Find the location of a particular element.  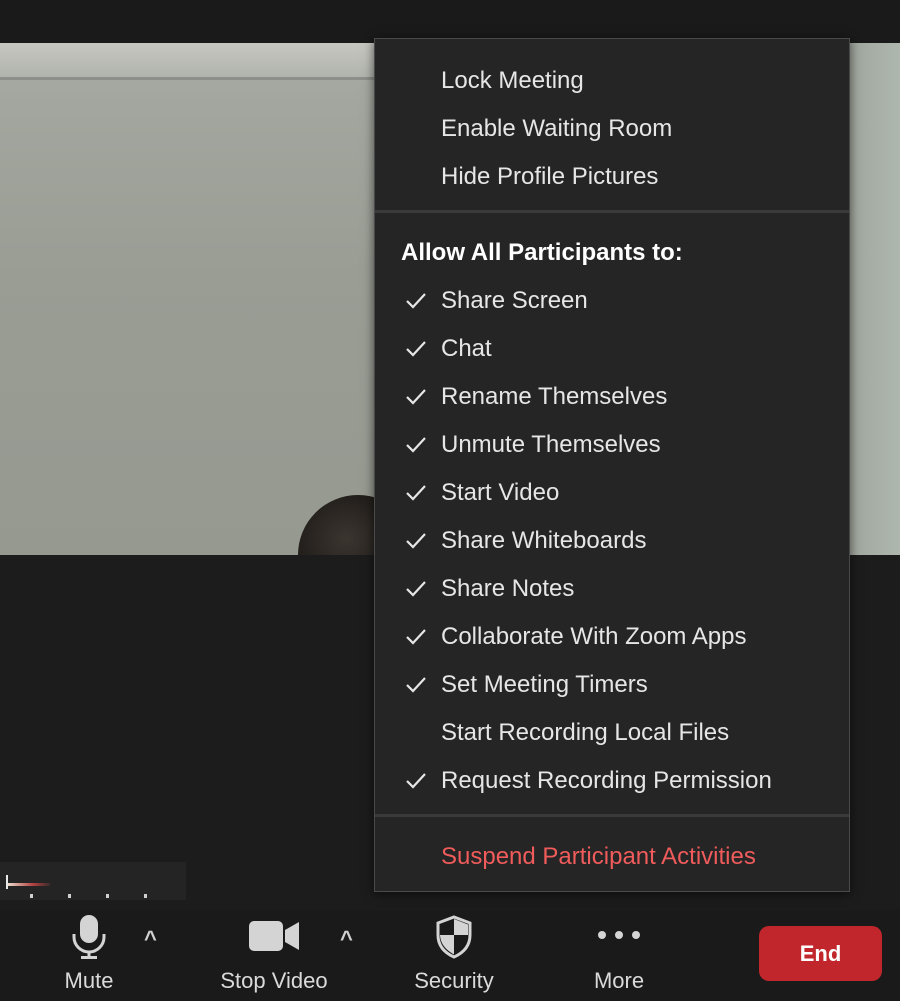

audio-level-marker is located at coordinates (7, 882).